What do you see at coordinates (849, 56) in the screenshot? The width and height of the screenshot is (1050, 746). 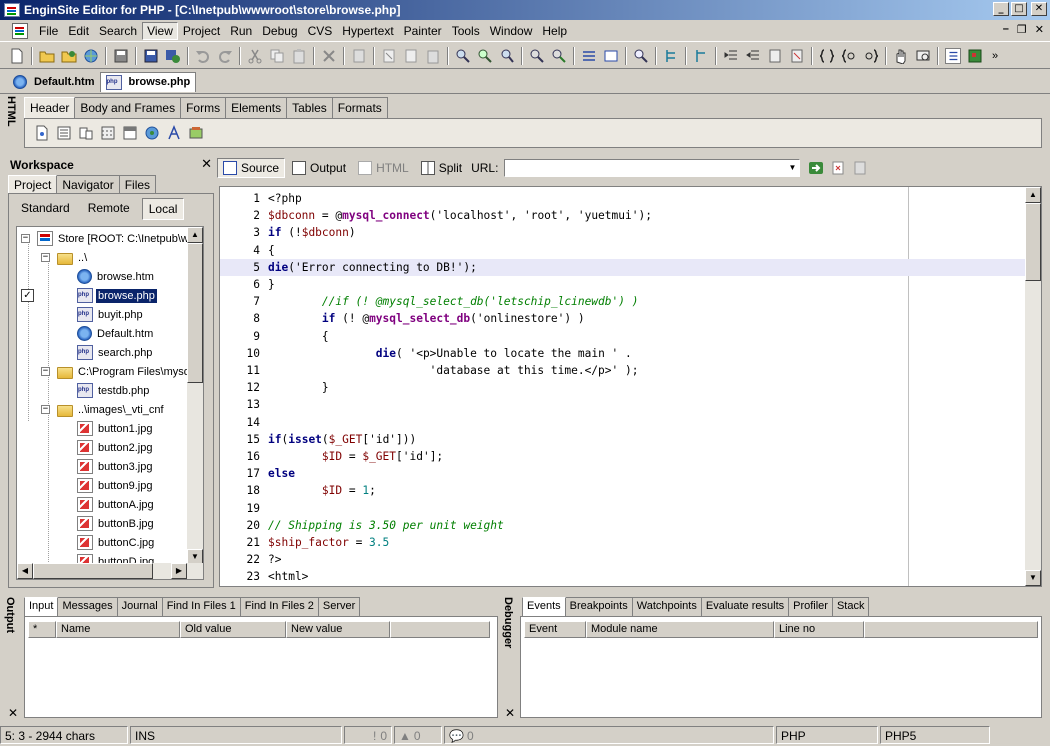 I see `code-block-open-icon` at bounding box center [849, 56].